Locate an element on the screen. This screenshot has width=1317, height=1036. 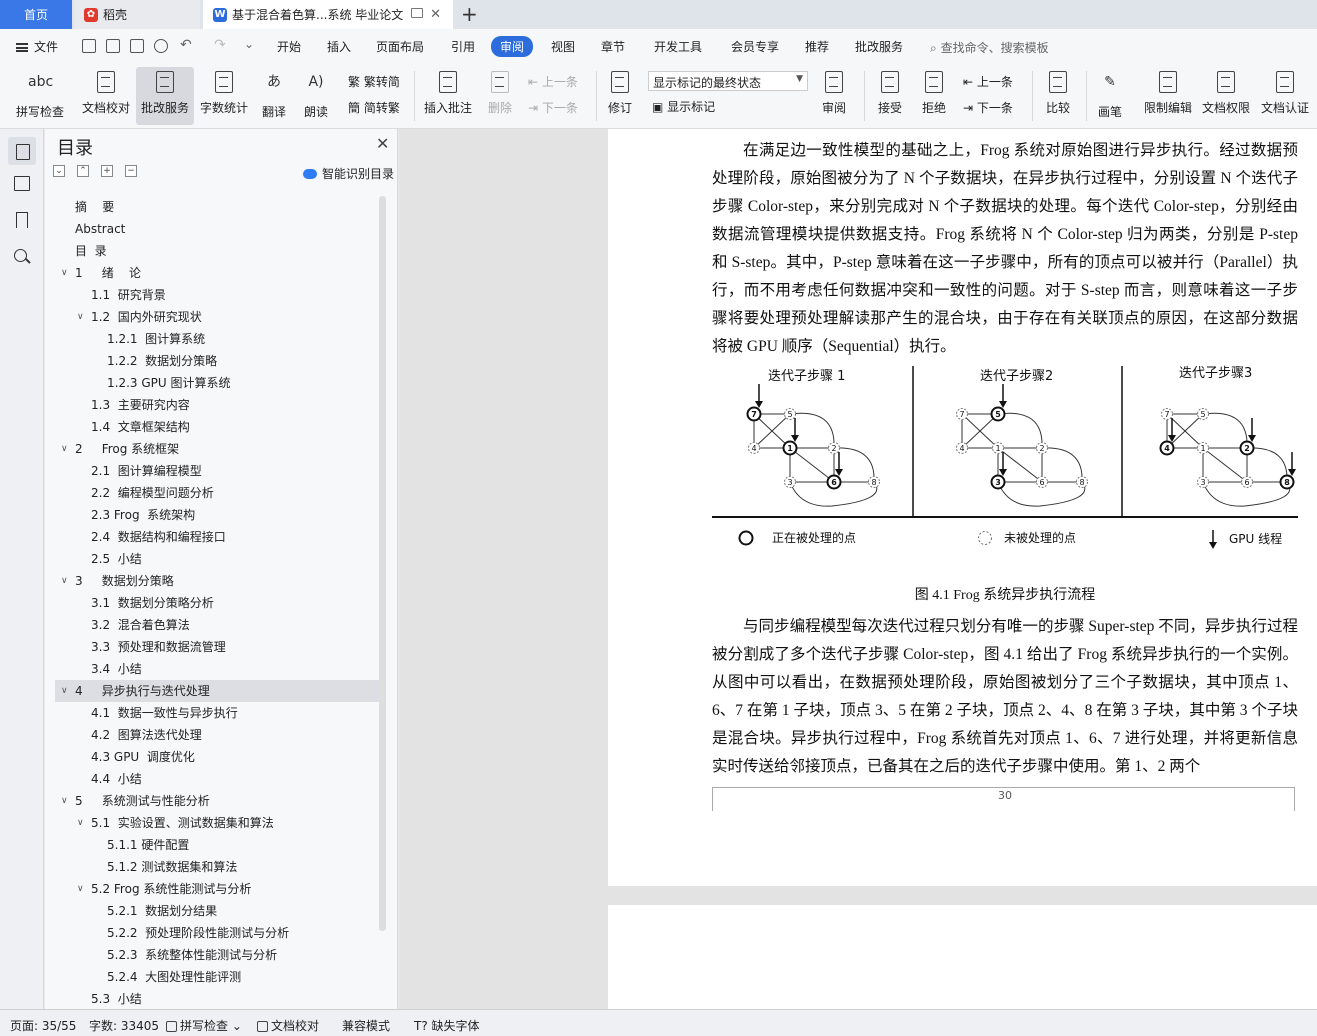
toc-item: 3.2 混合着色算法 is located at coordinates (218, 625).